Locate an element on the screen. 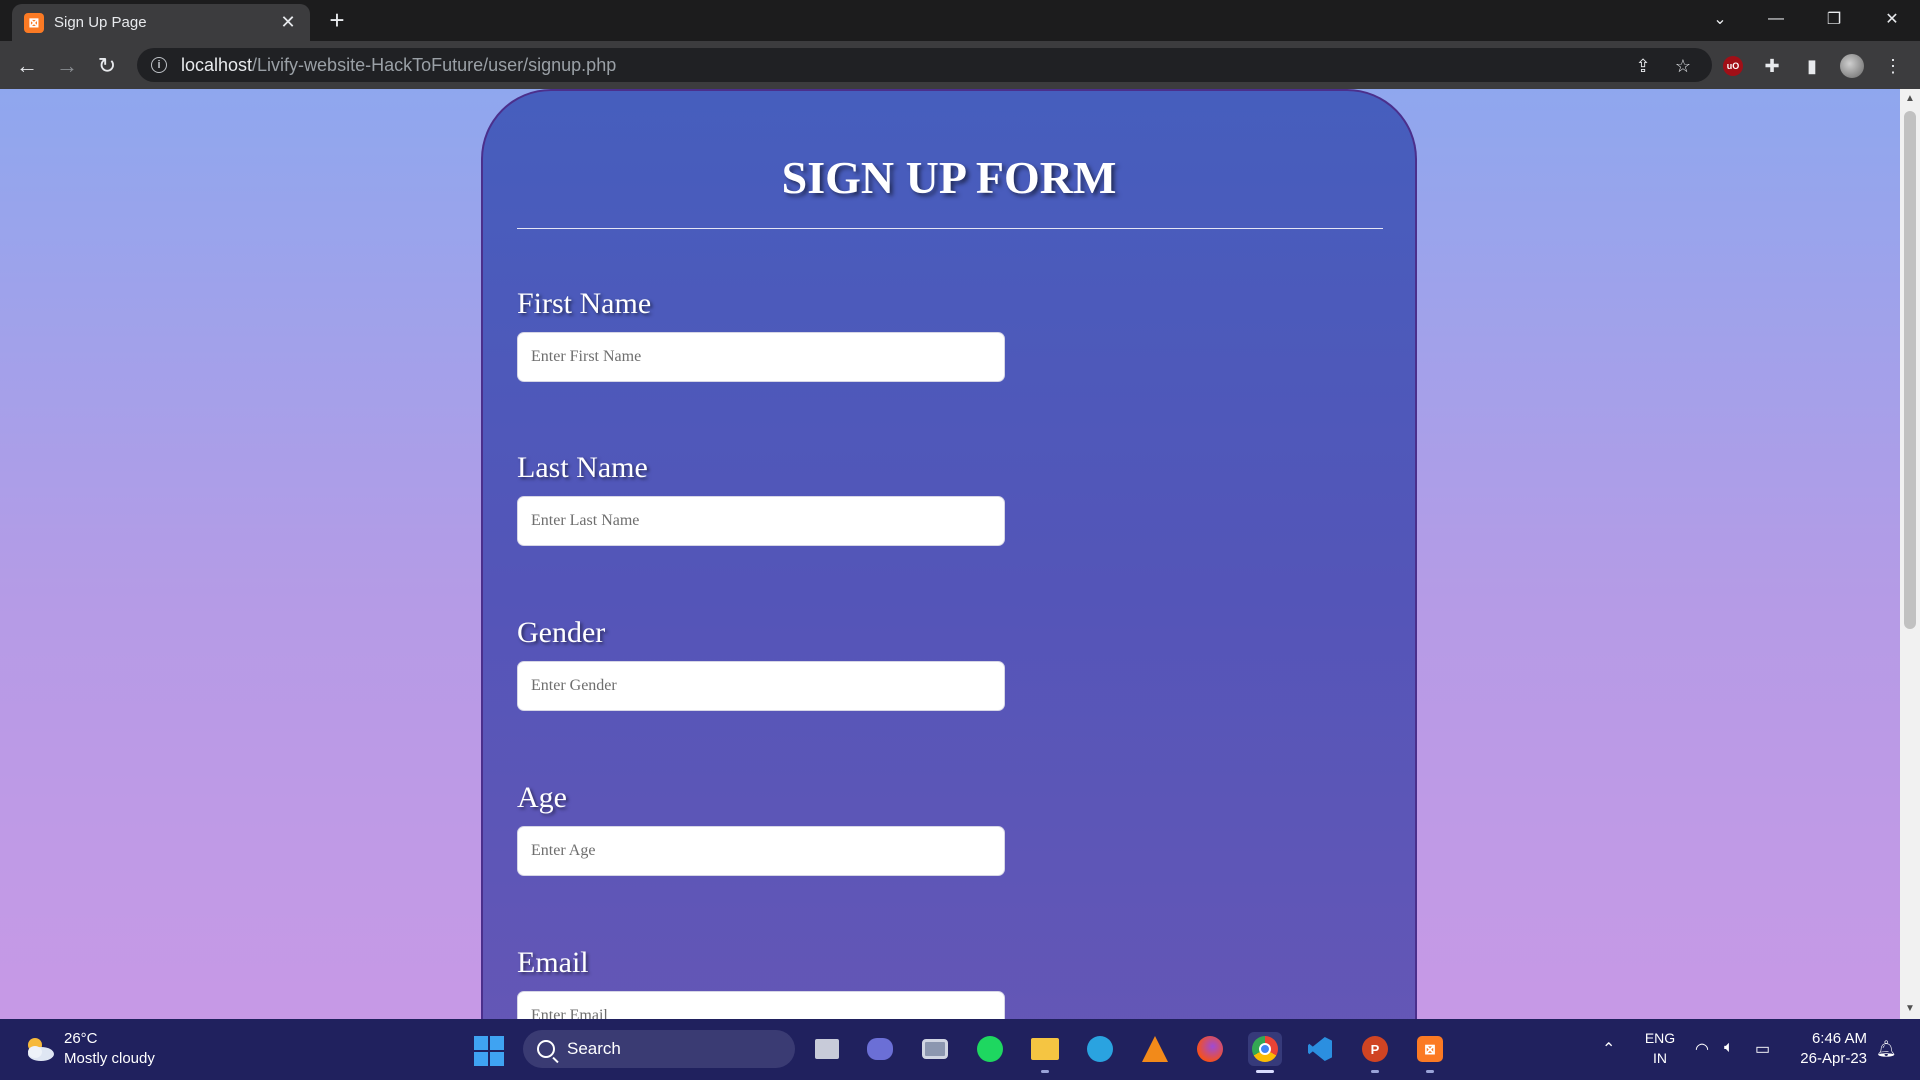 This screenshot has width=1920, height=1080. meet-chat-icon is located at coordinates (880, 1049).